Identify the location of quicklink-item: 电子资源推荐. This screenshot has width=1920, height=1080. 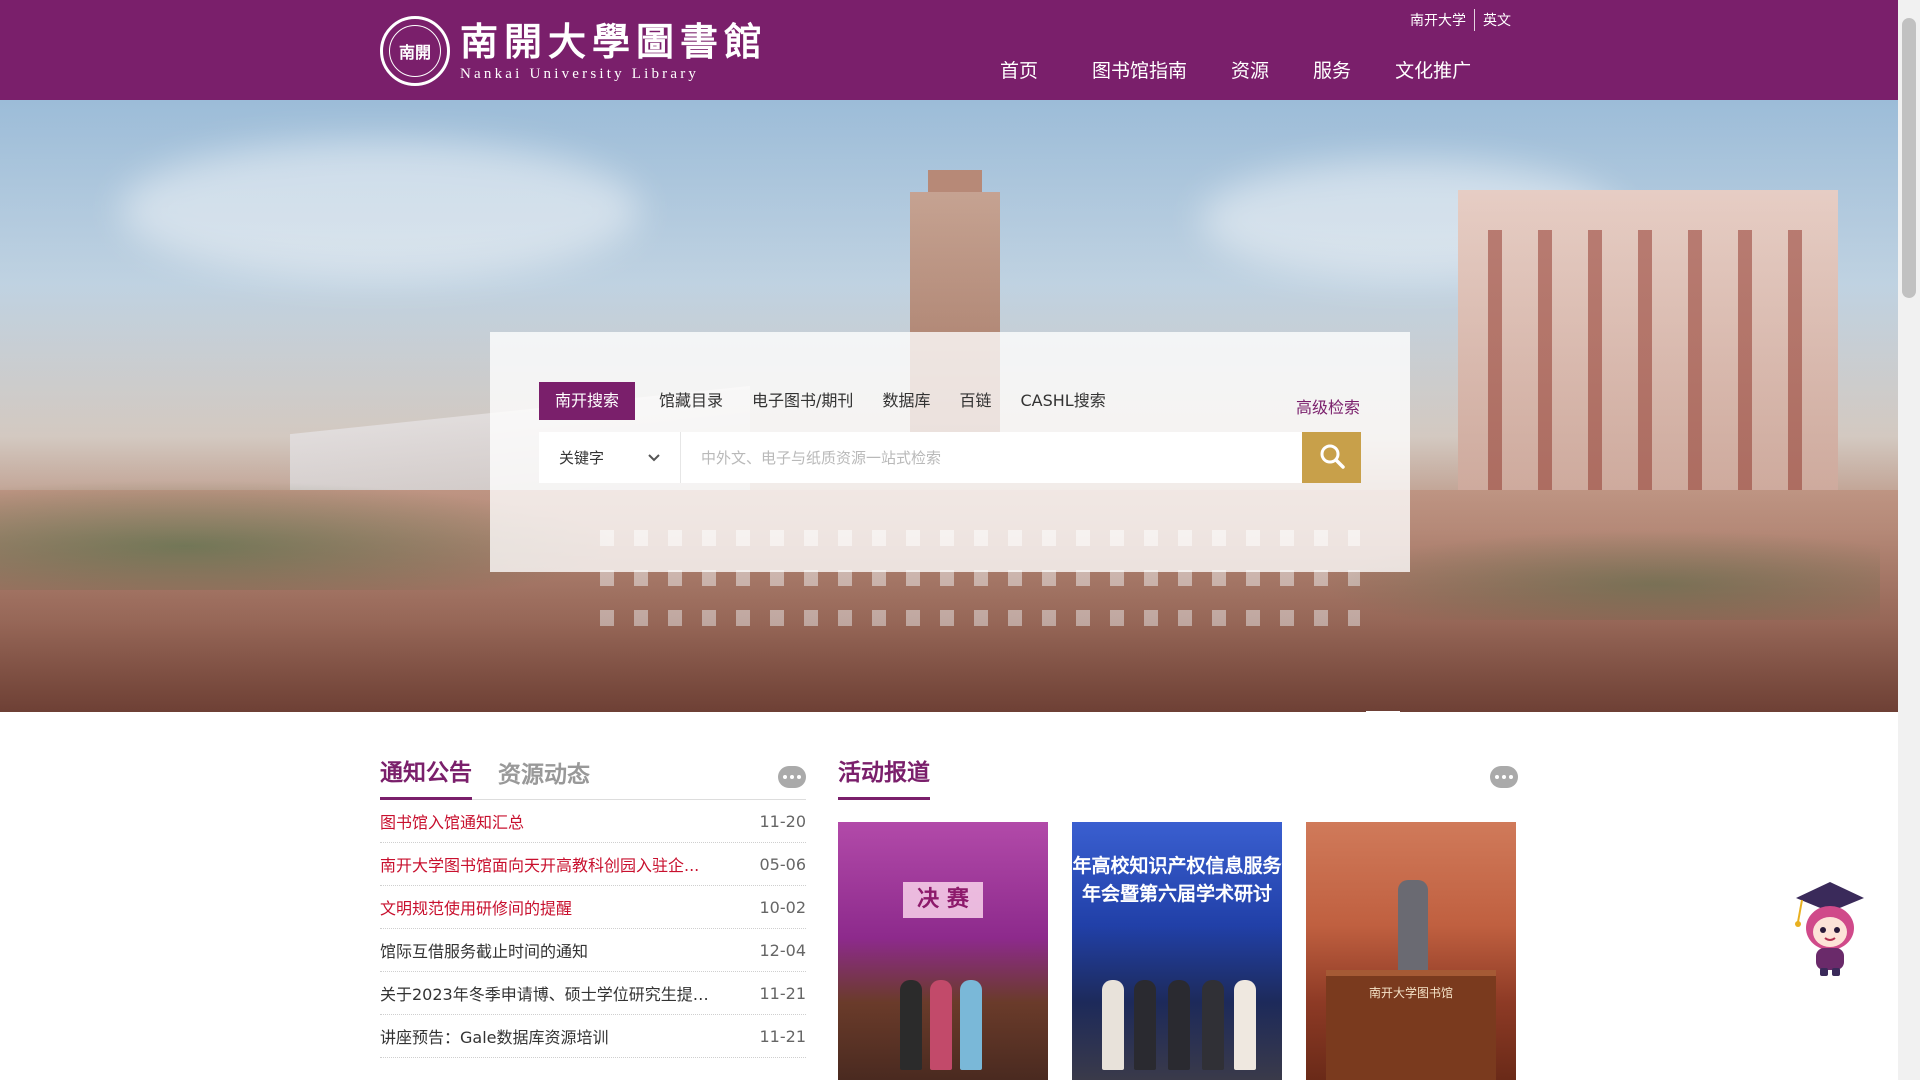
(622, 710).